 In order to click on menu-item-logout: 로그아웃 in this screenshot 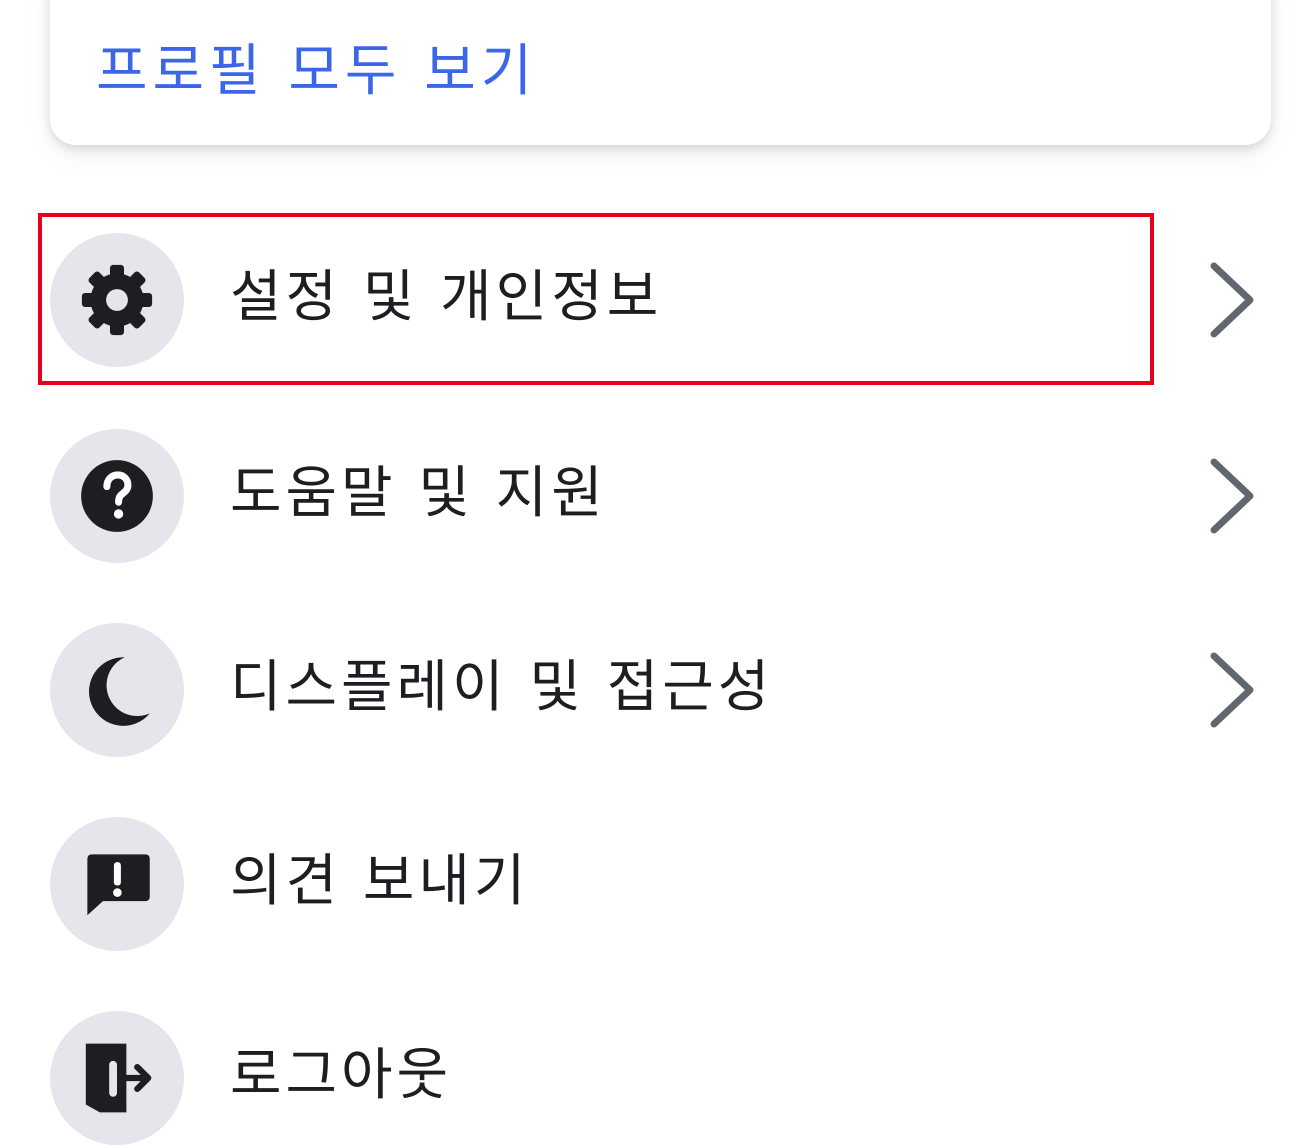, I will do `click(656, 1078)`.